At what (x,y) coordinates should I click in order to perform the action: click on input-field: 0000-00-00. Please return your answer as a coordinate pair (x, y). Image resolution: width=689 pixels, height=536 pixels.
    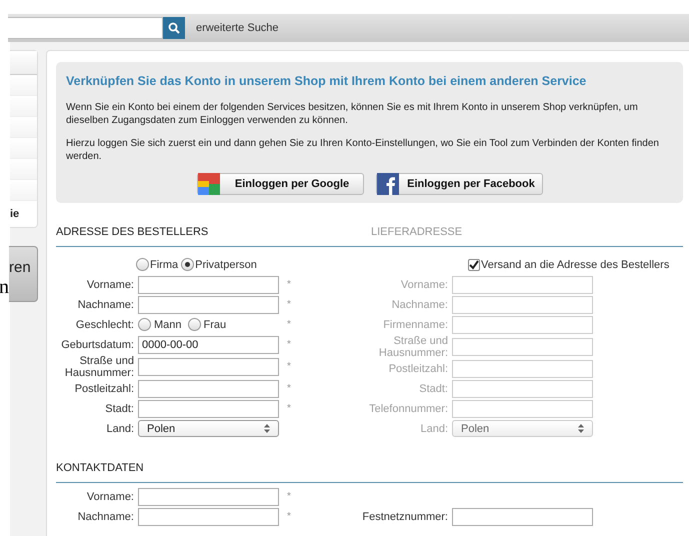
    Looking at the image, I should click on (208, 345).